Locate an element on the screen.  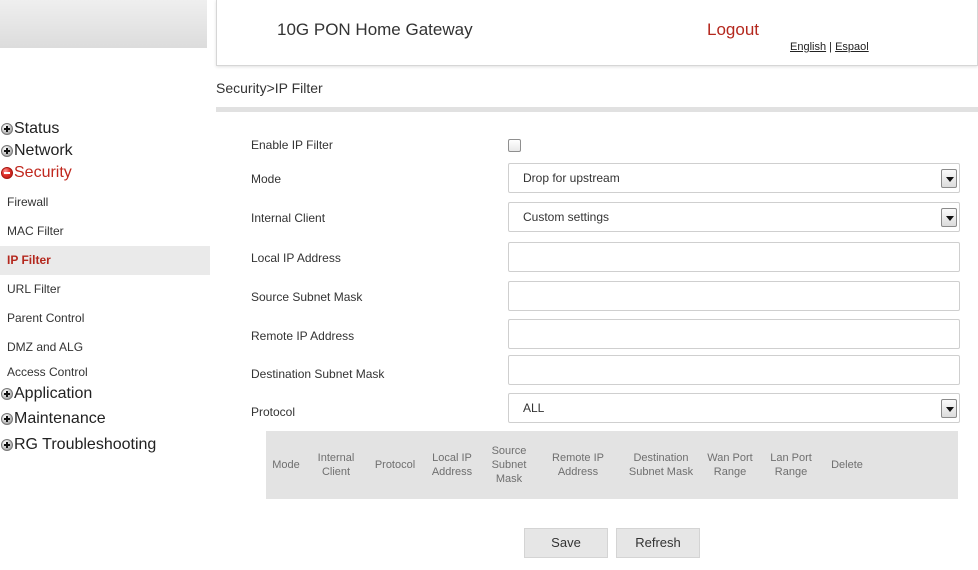
internal-client-select-value: Custom settings is located at coordinates (566, 217).